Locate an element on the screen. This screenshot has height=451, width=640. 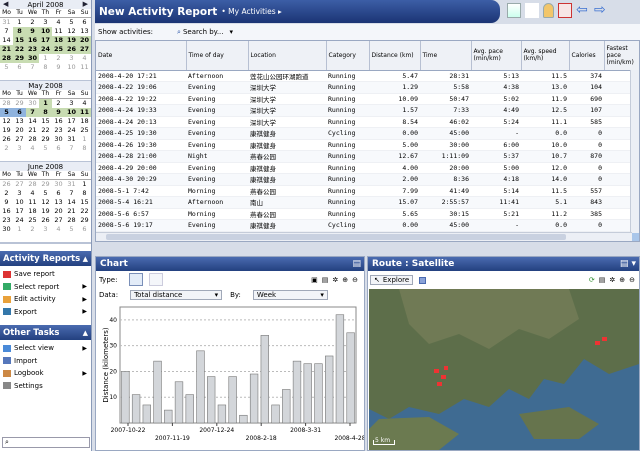
calendar-day: 12 is located at coordinates (6, 121).